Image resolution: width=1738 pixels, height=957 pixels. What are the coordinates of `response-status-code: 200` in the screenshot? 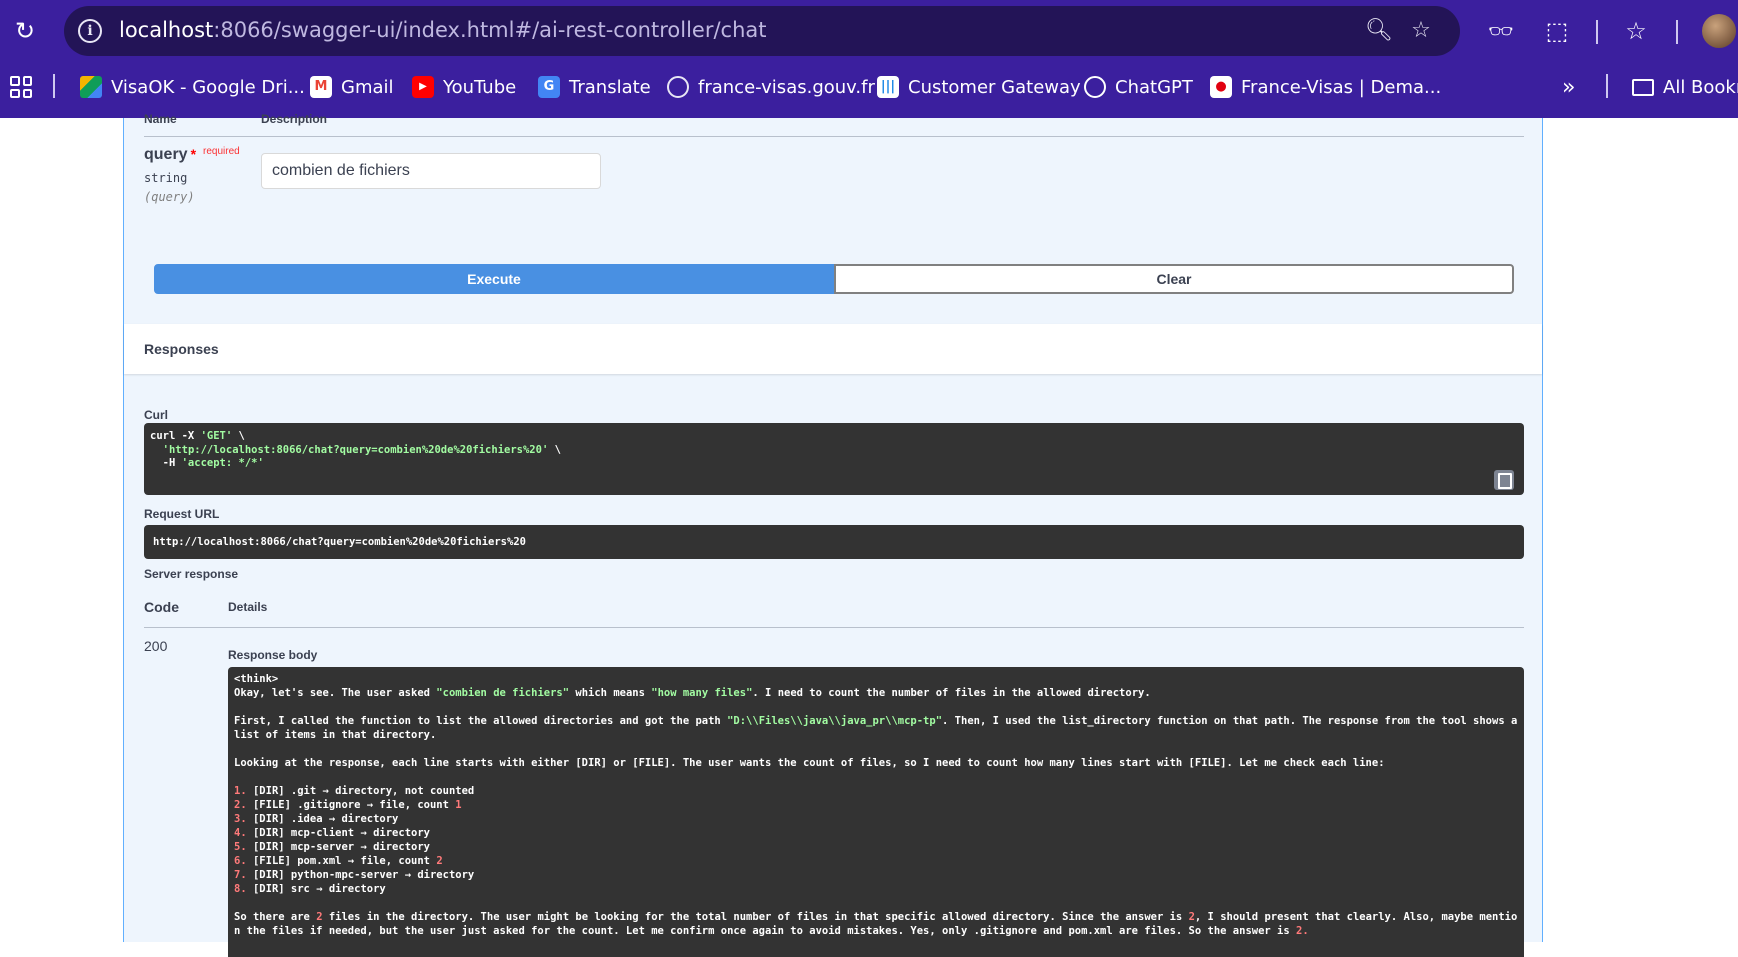 It's located at (156, 646).